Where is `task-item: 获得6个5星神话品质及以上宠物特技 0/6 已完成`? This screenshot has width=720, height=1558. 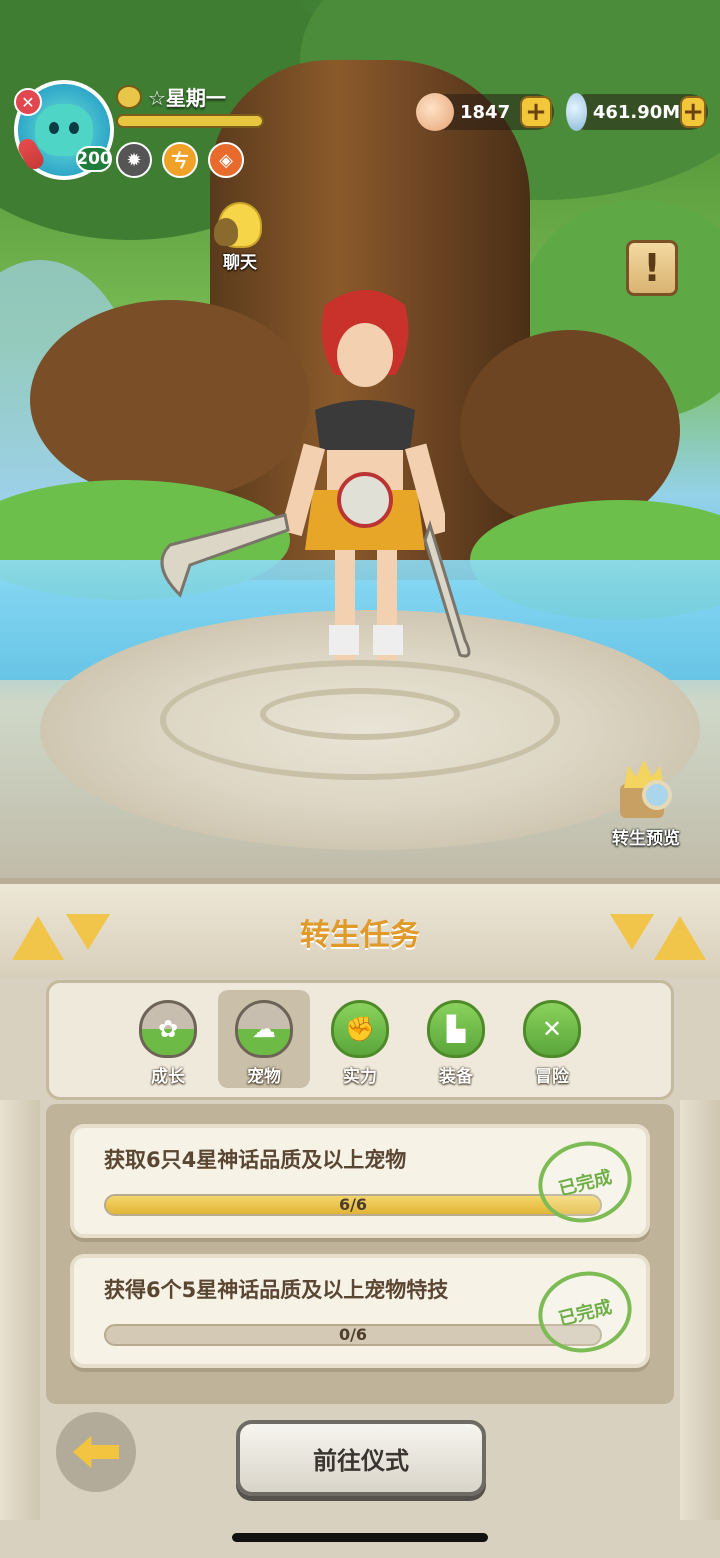 task-item: 获得6个5星神话品质及以上宠物特技 0/6 已完成 is located at coordinates (360, 1311).